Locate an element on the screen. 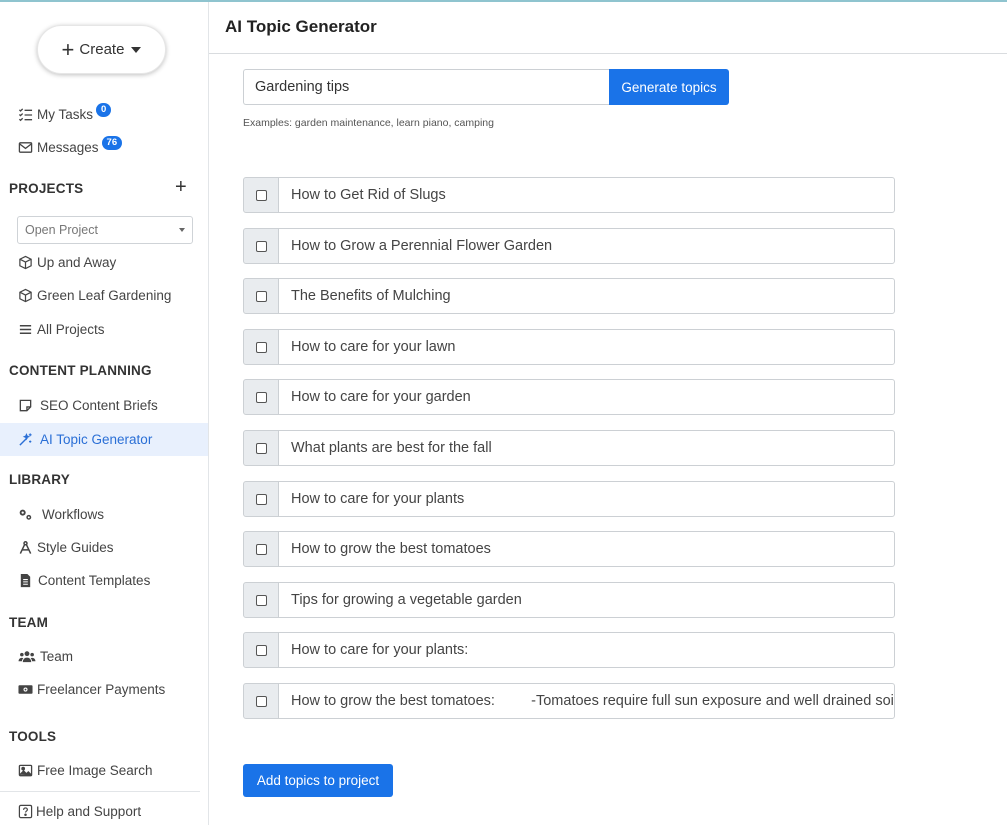 The image size is (1007, 825). caret-down-icon is located at coordinates (136, 49).